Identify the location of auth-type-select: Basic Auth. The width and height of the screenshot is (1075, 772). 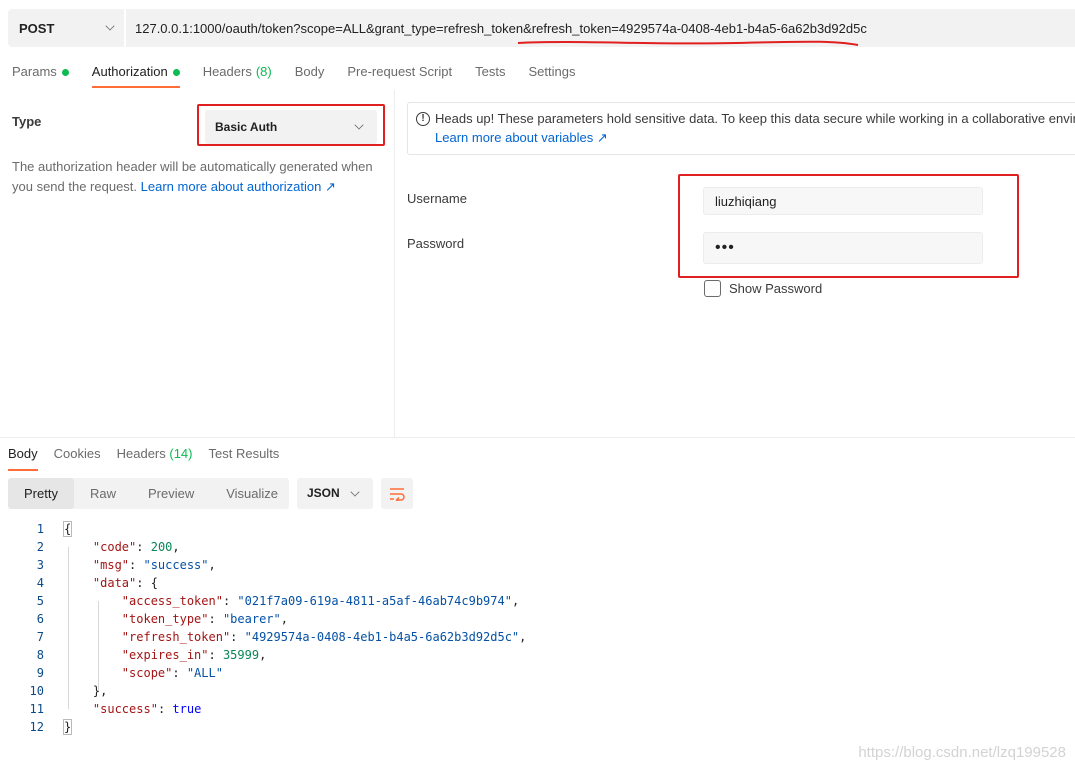
(291, 127).